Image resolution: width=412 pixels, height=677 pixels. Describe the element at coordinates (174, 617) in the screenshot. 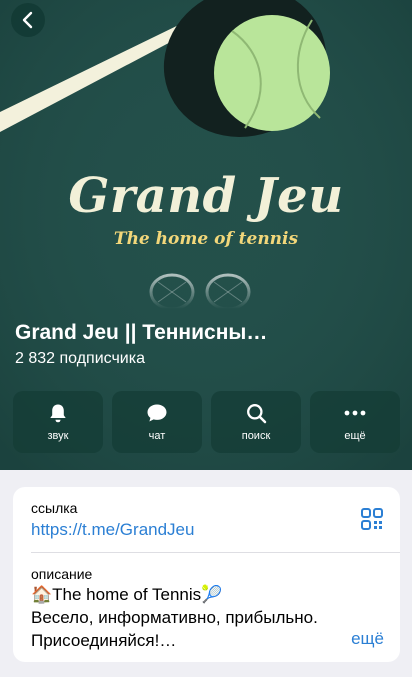

I see `description-line-2: Весело, информативно, прибыльно.` at that location.